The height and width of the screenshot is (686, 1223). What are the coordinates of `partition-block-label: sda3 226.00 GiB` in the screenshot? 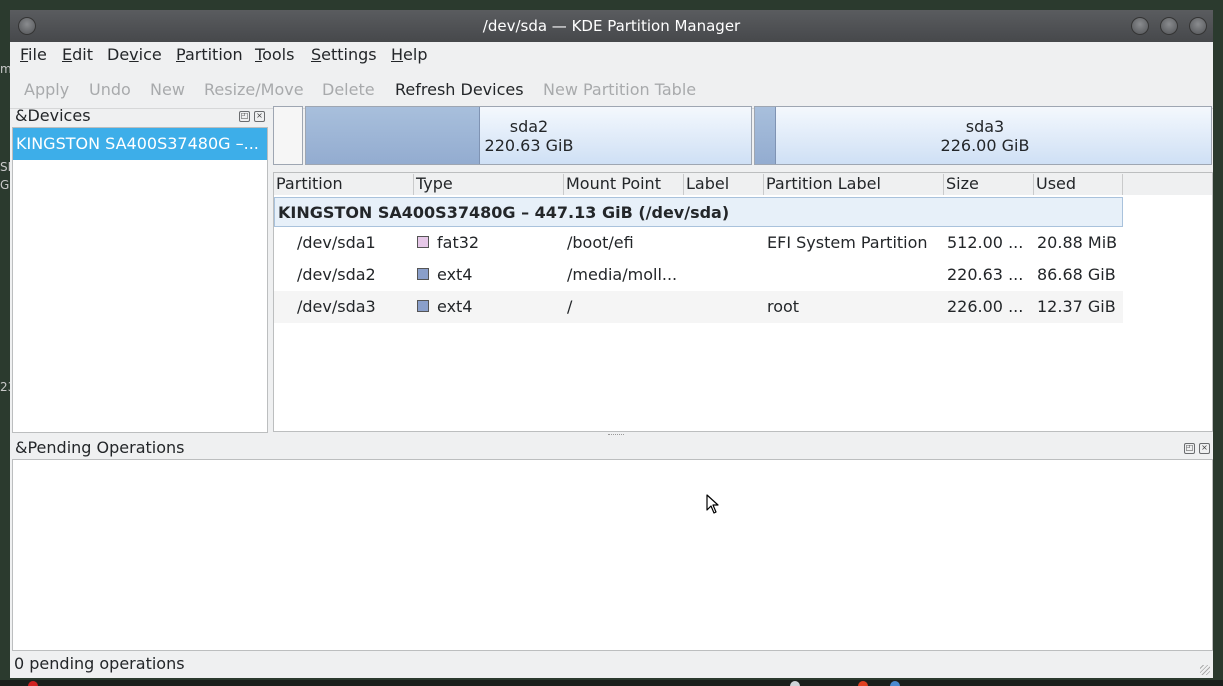 It's located at (985, 136).